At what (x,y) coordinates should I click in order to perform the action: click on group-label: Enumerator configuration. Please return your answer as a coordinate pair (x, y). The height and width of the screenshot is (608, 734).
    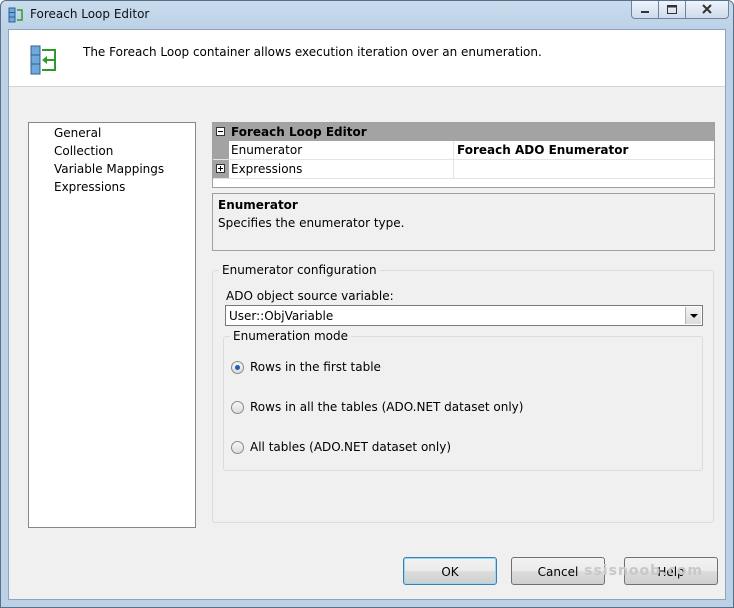
    Looking at the image, I should click on (299, 270).